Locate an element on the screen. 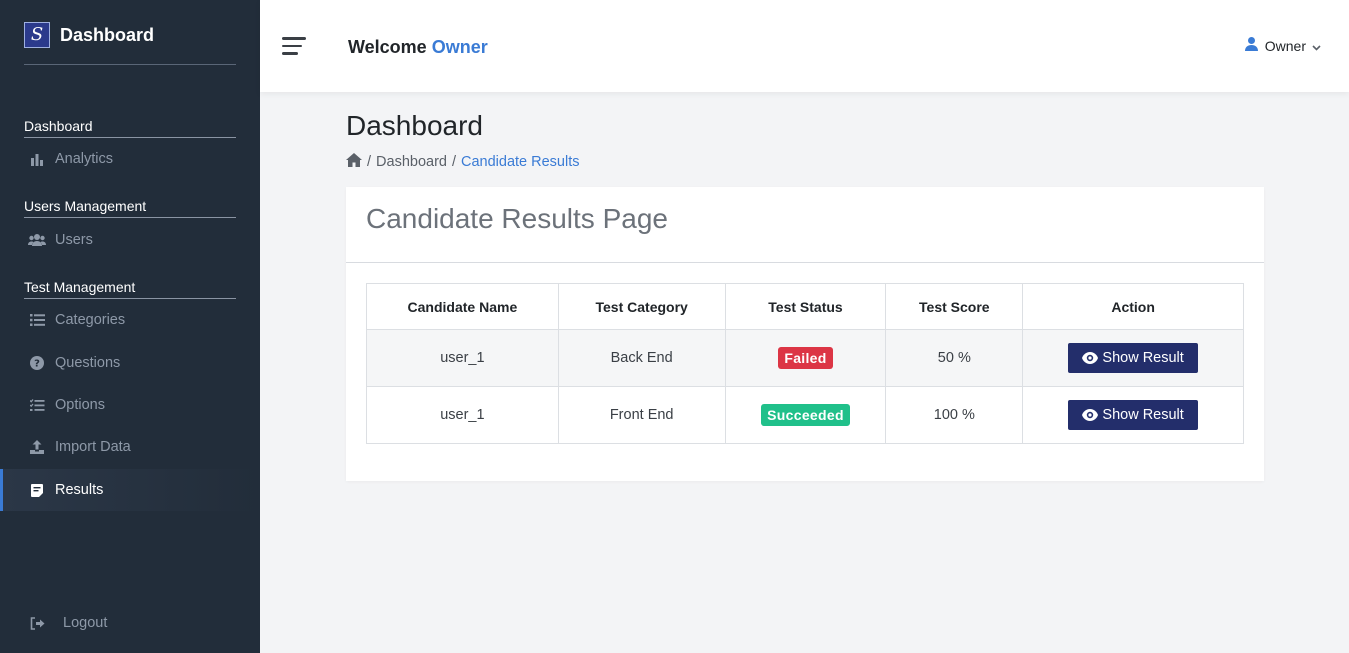 The image size is (1349, 653). sidebar-item-categories: Categories is located at coordinates (130, 320).